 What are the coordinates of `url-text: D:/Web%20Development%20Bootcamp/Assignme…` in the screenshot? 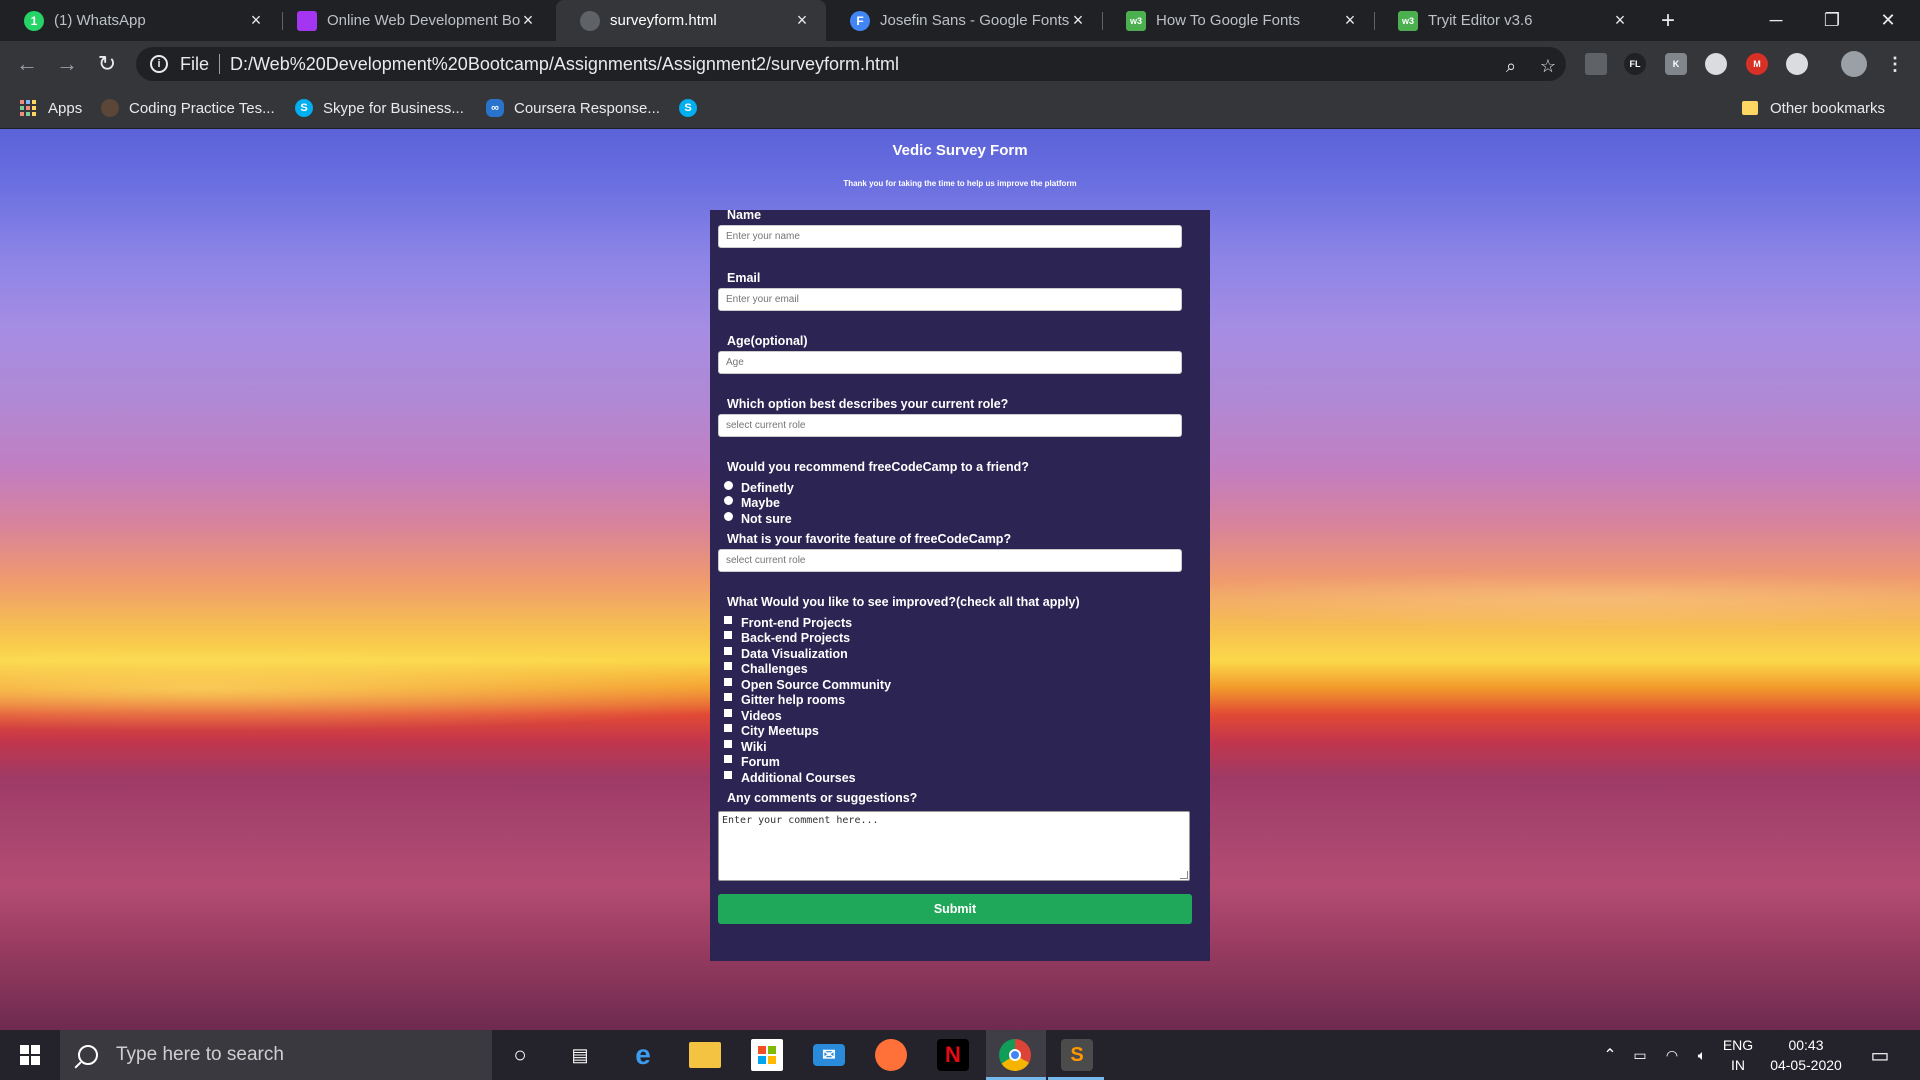 It's located at (564, 64).